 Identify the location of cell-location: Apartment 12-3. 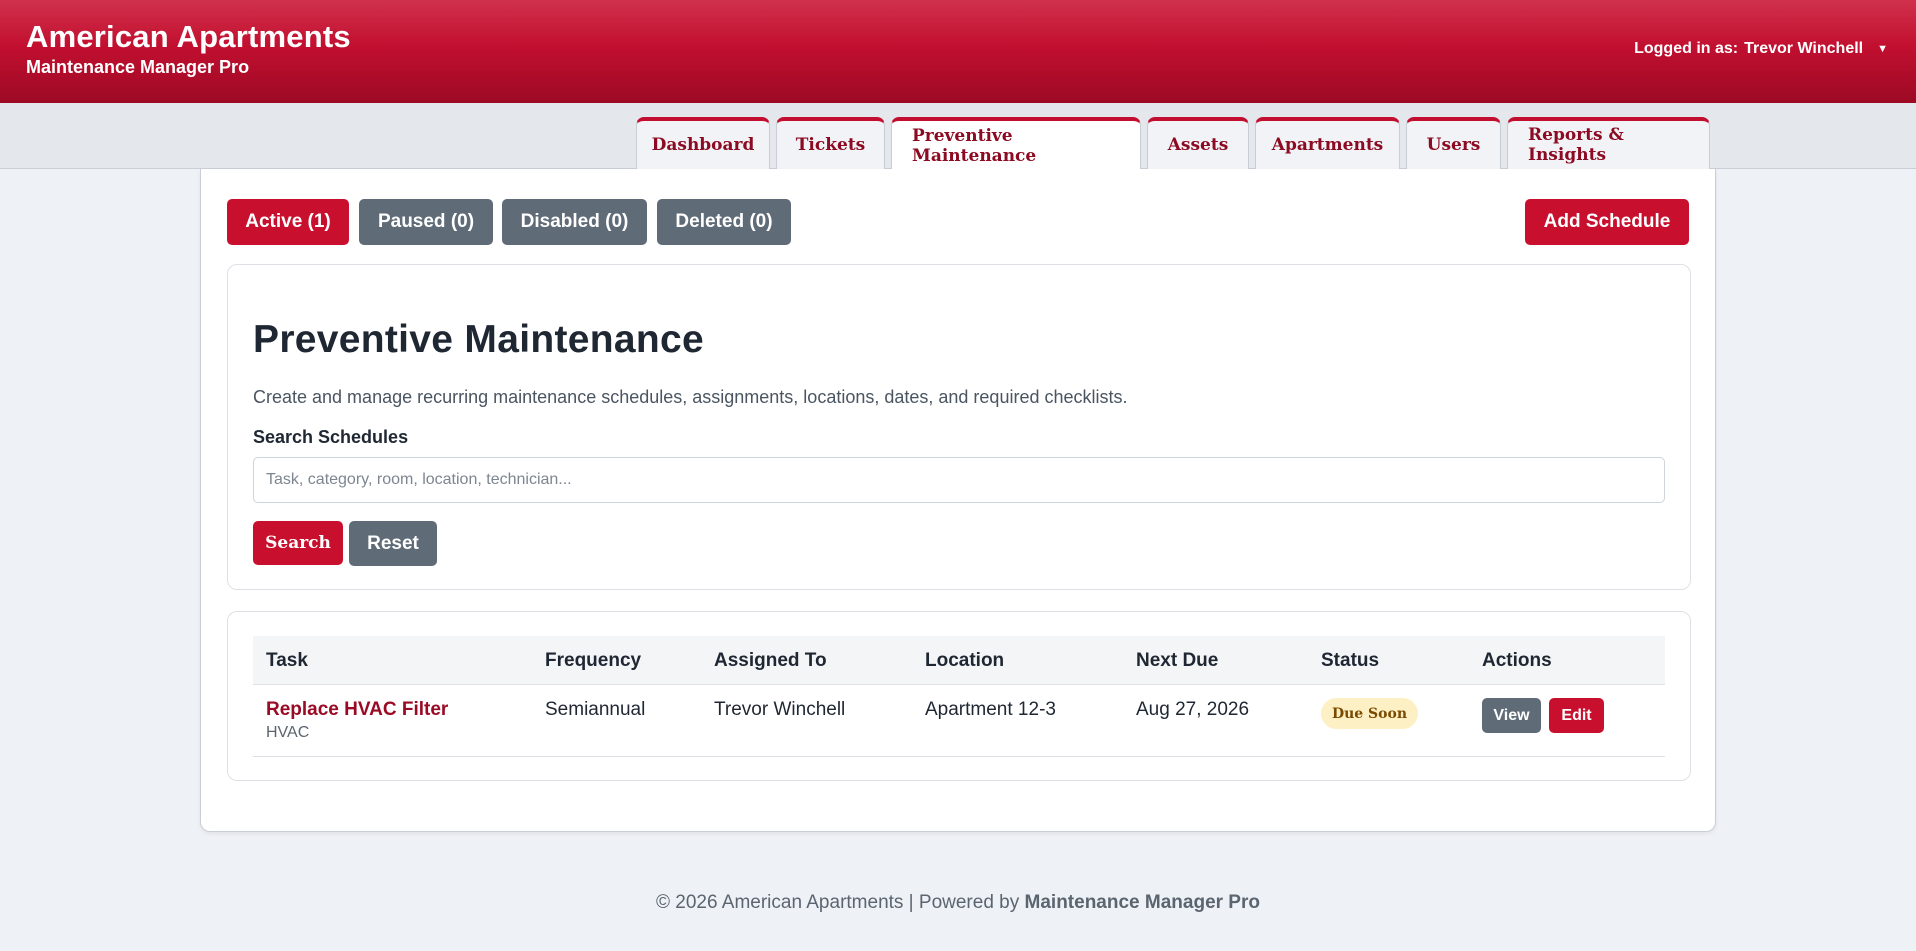
(990, 709).